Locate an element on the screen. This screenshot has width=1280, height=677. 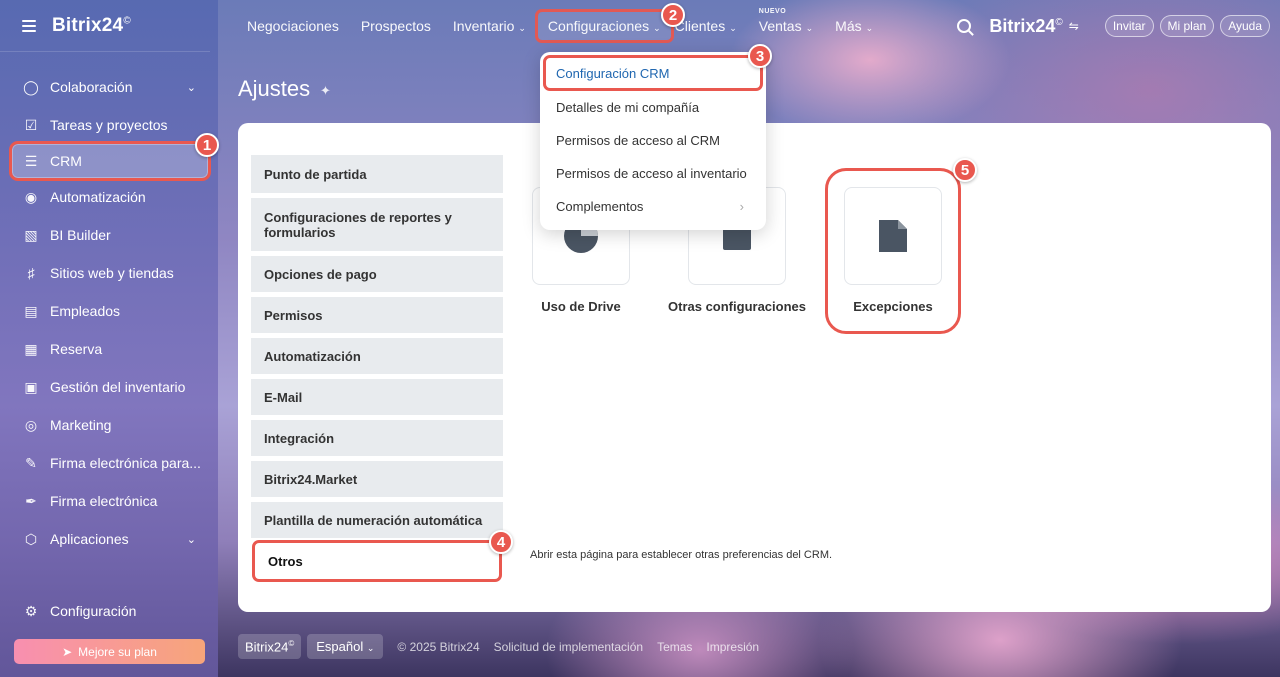
tab-label: Opciones de pago is located at coordinates (320, 274).